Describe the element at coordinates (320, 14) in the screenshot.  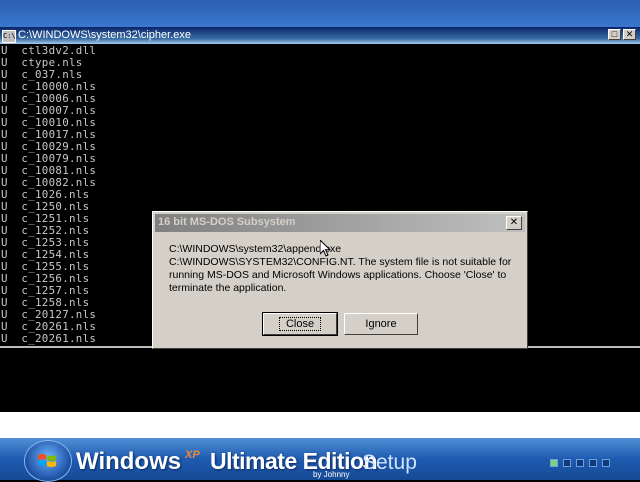
I see `desktop-background` at that location.